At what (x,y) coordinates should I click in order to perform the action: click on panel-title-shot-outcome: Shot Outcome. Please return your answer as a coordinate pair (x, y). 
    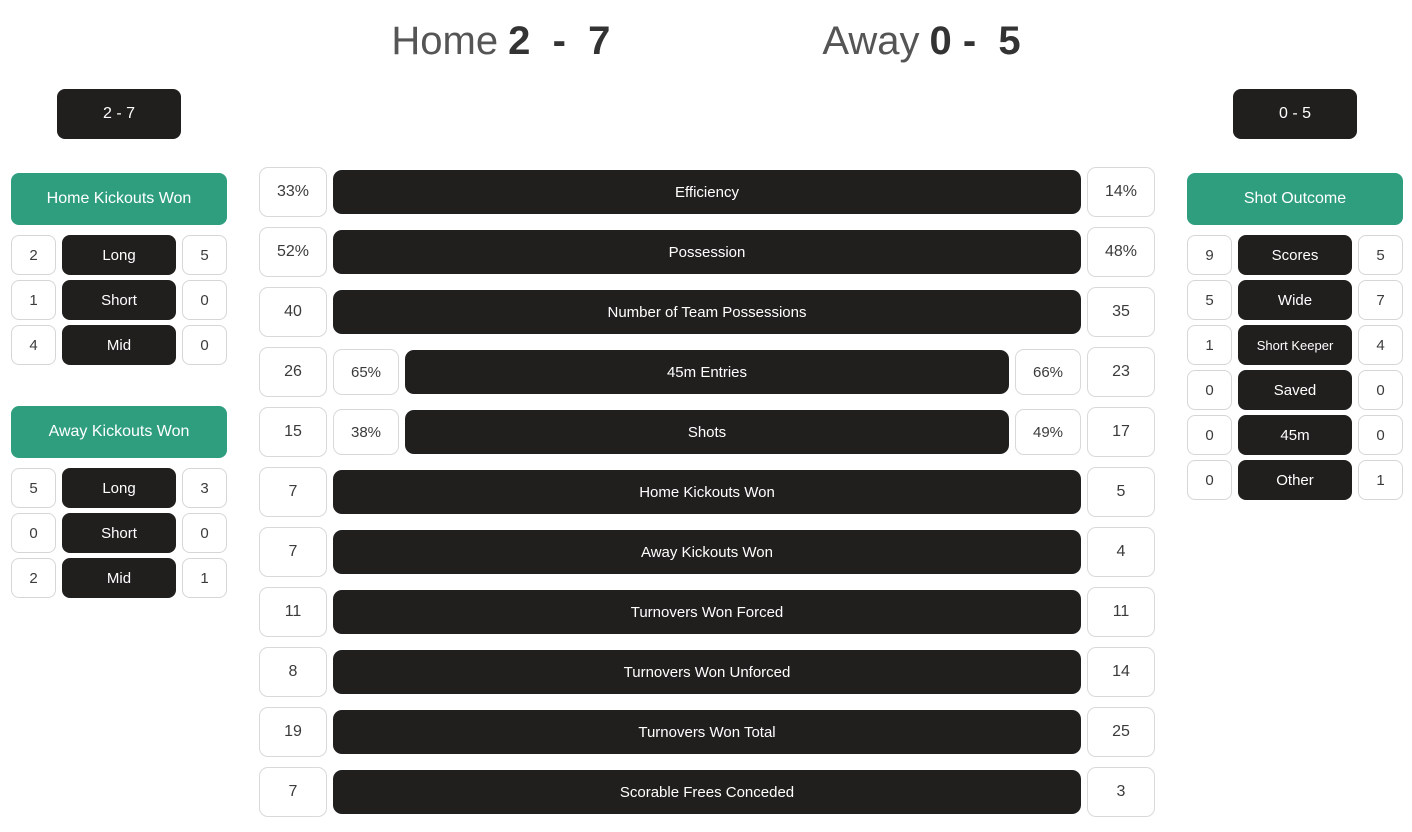
    Looking at the image, I should click on (1295, 199).